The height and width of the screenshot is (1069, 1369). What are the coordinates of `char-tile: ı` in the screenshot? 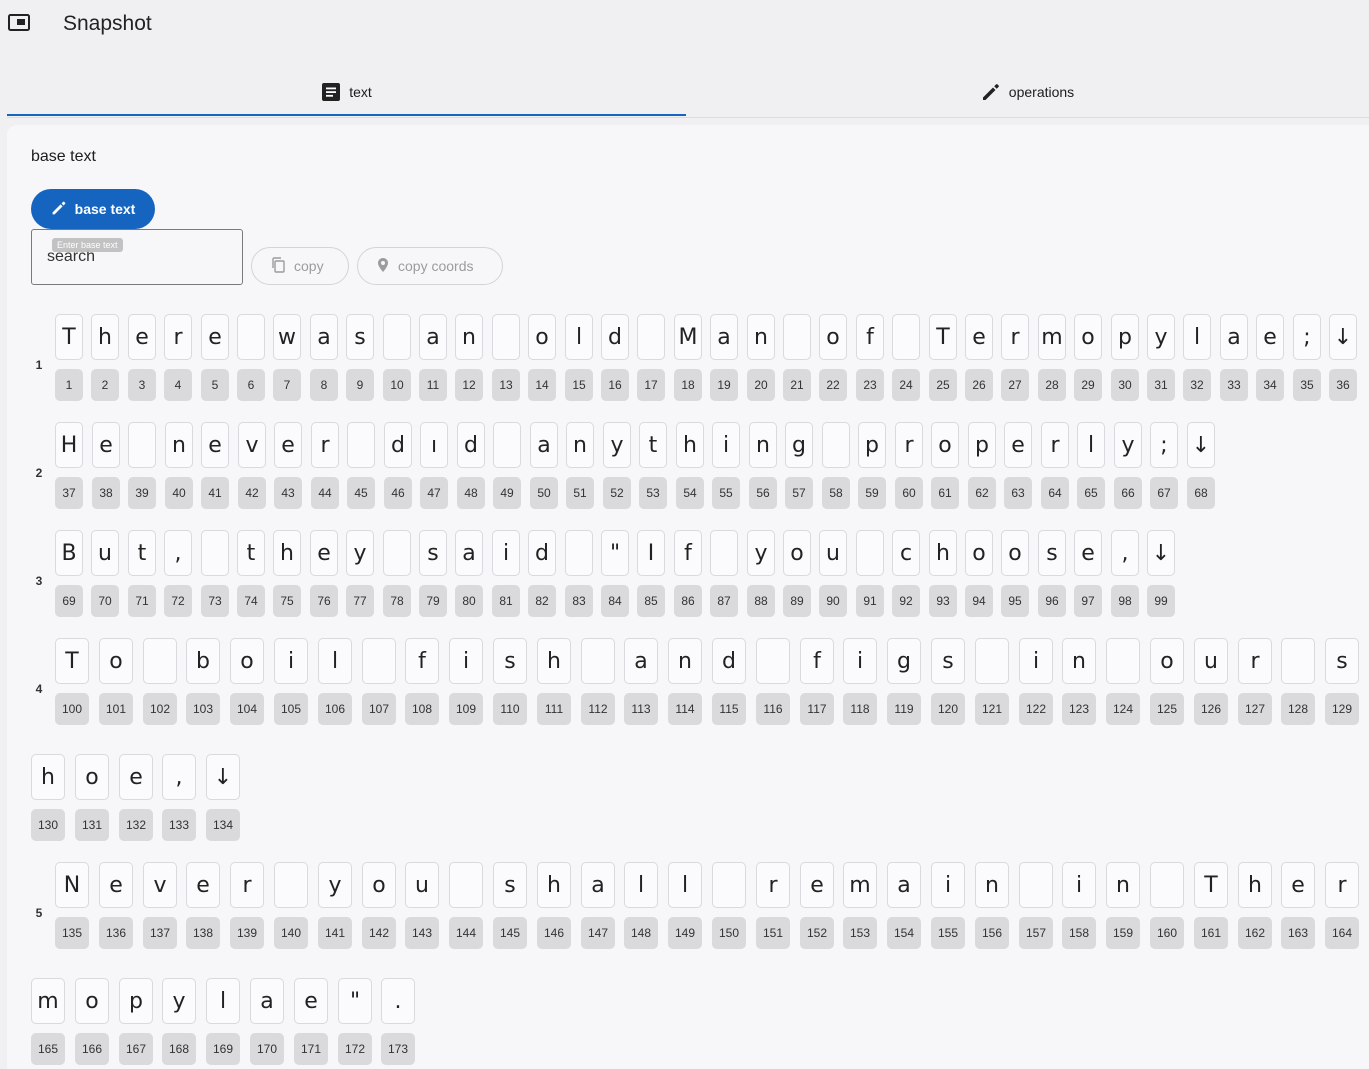 It's located at (434, 445).